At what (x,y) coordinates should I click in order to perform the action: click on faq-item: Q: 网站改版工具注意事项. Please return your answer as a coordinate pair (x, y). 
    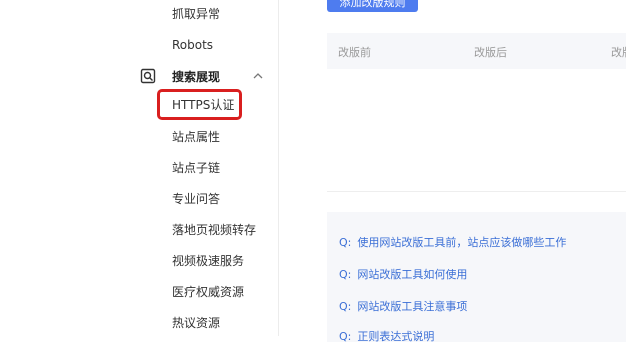
    Looking at the image, I should click on (403, 306).